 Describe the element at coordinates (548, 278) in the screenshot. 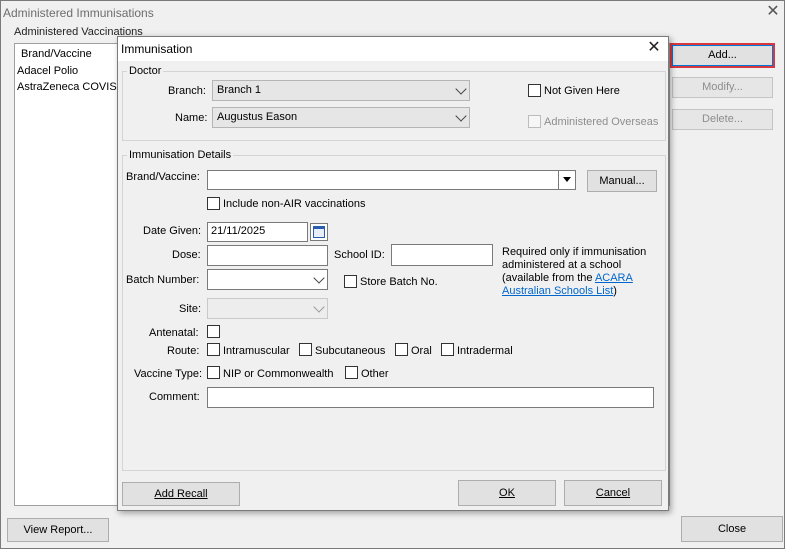

I see `school-note-text: (available from the` at that location.